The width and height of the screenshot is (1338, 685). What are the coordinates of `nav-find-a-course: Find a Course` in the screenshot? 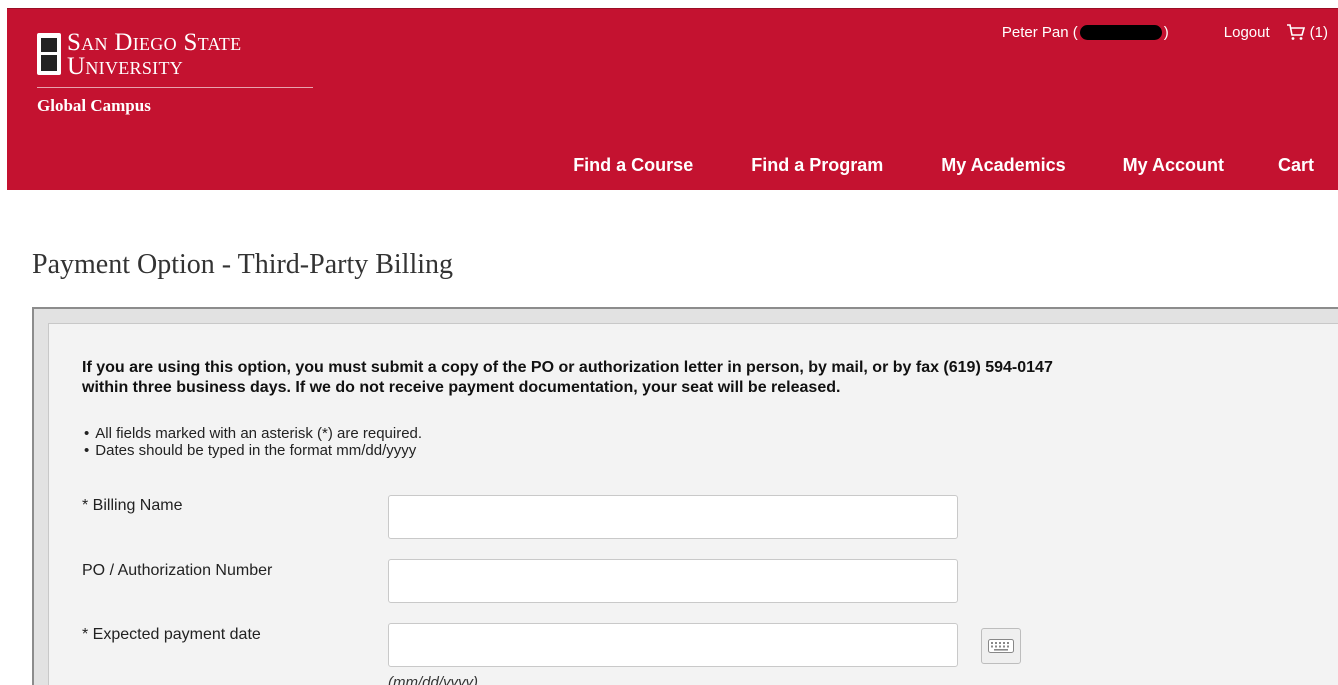 It's located at (633, 165).